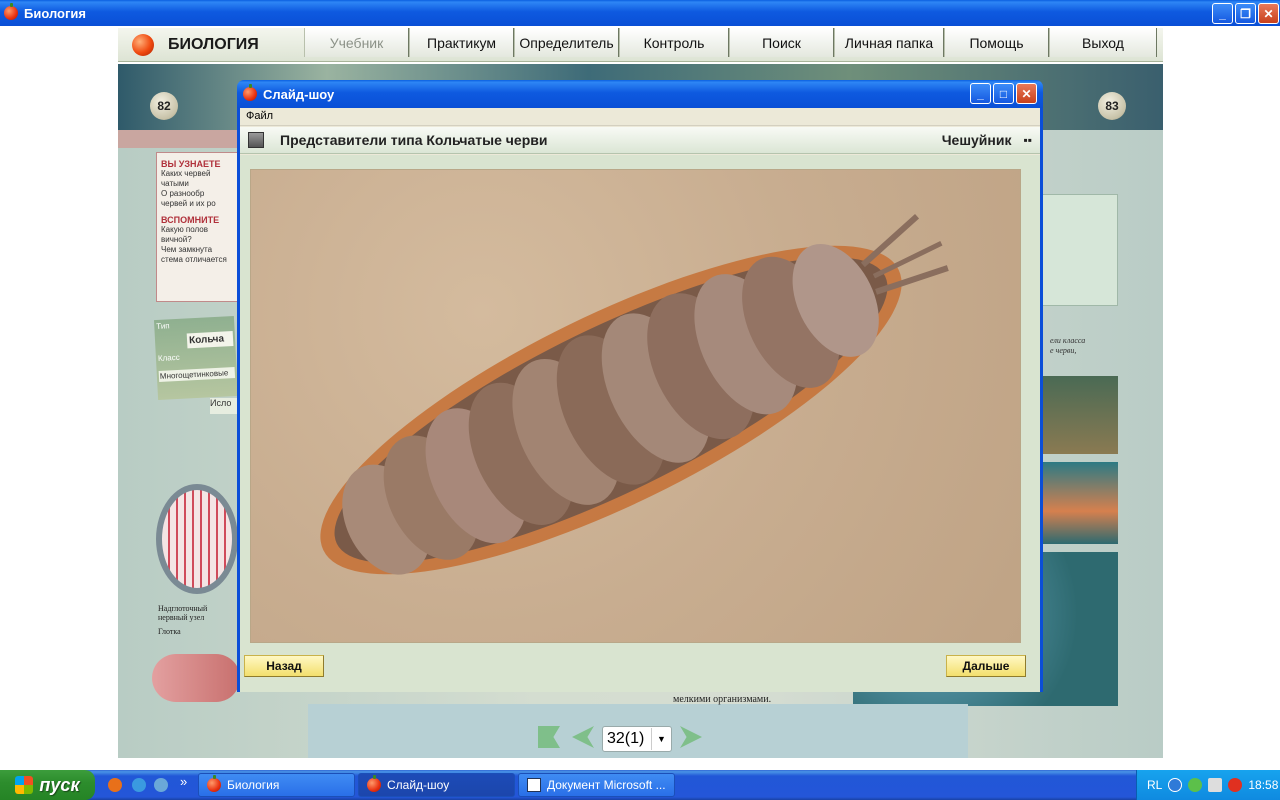 Image resolution: width=1280 pixels, height=800 pixels. I want to click on grid-view-icon: ▪▪, so click(1027, 140).